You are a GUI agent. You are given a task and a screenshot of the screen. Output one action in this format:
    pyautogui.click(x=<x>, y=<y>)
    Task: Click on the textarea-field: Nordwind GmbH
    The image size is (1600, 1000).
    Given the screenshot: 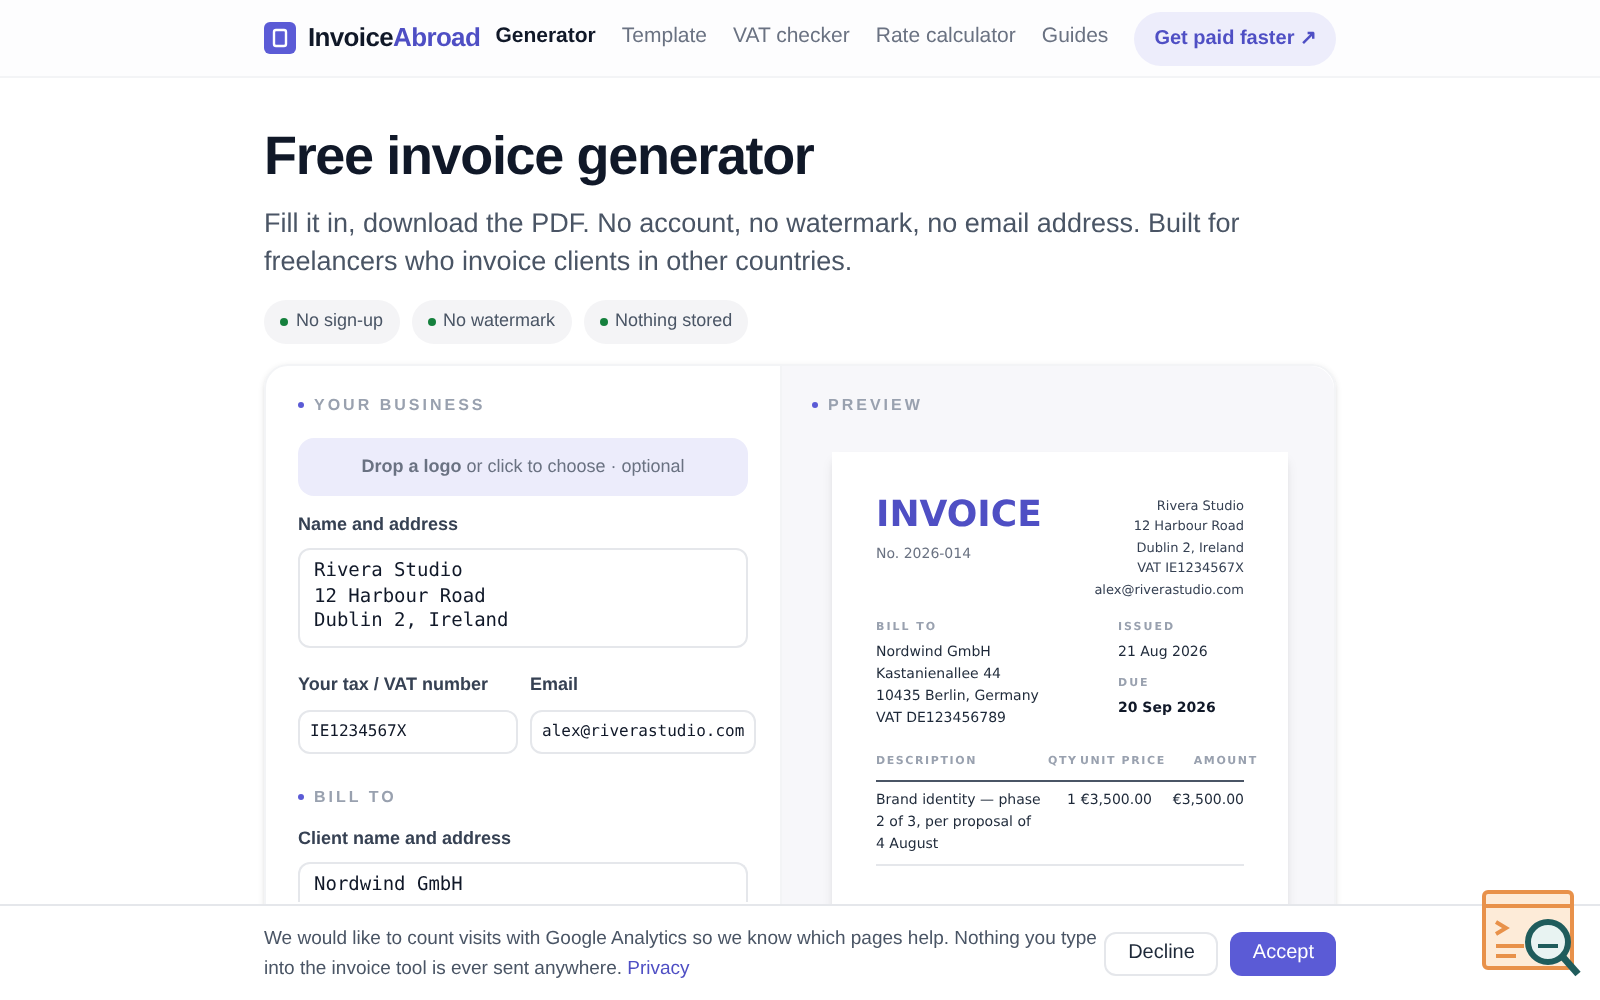 What is the action you would take?
    pyautogui.click(x=523, y=882)
    